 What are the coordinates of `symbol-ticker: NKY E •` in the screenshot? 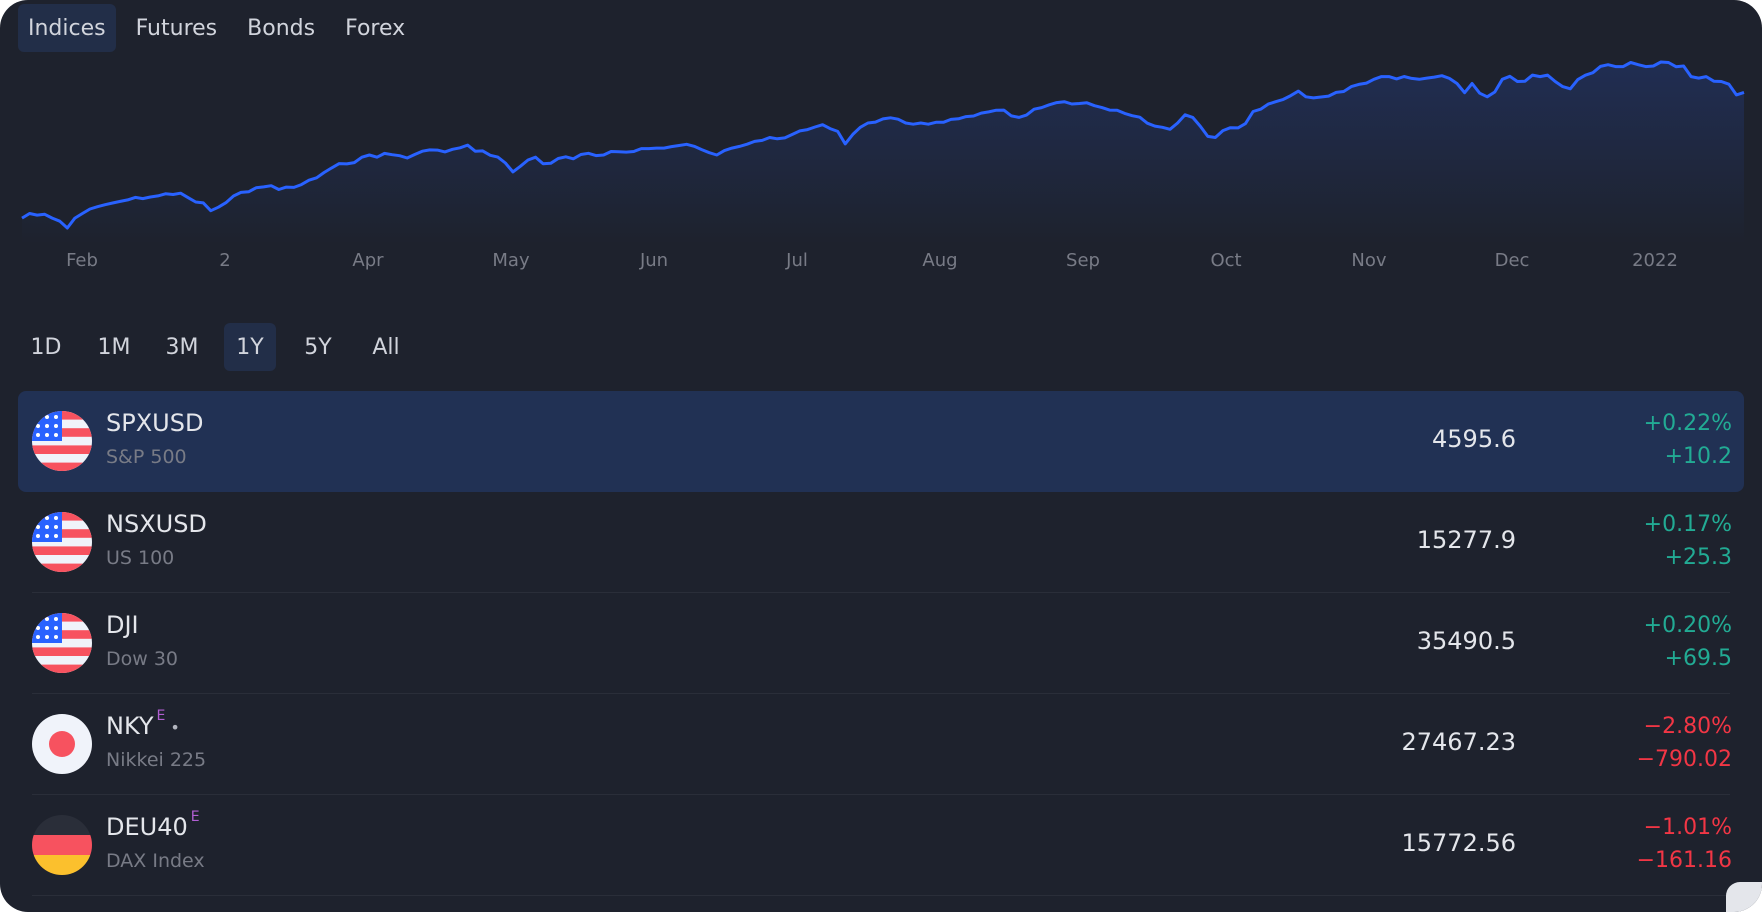 It's located at (143, 724).